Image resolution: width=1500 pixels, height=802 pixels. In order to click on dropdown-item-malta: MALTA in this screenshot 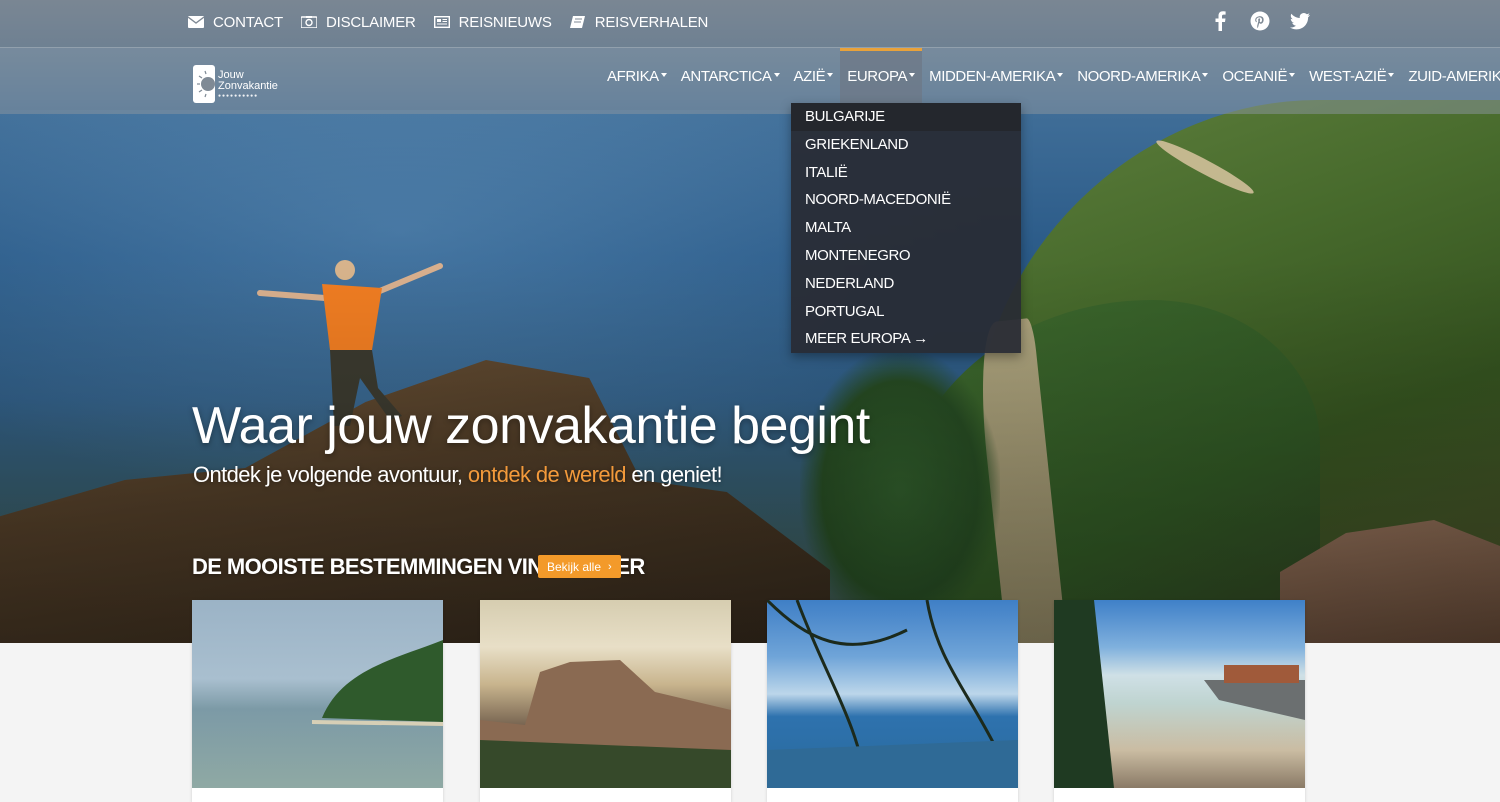, I will do `click(906, 228)`.